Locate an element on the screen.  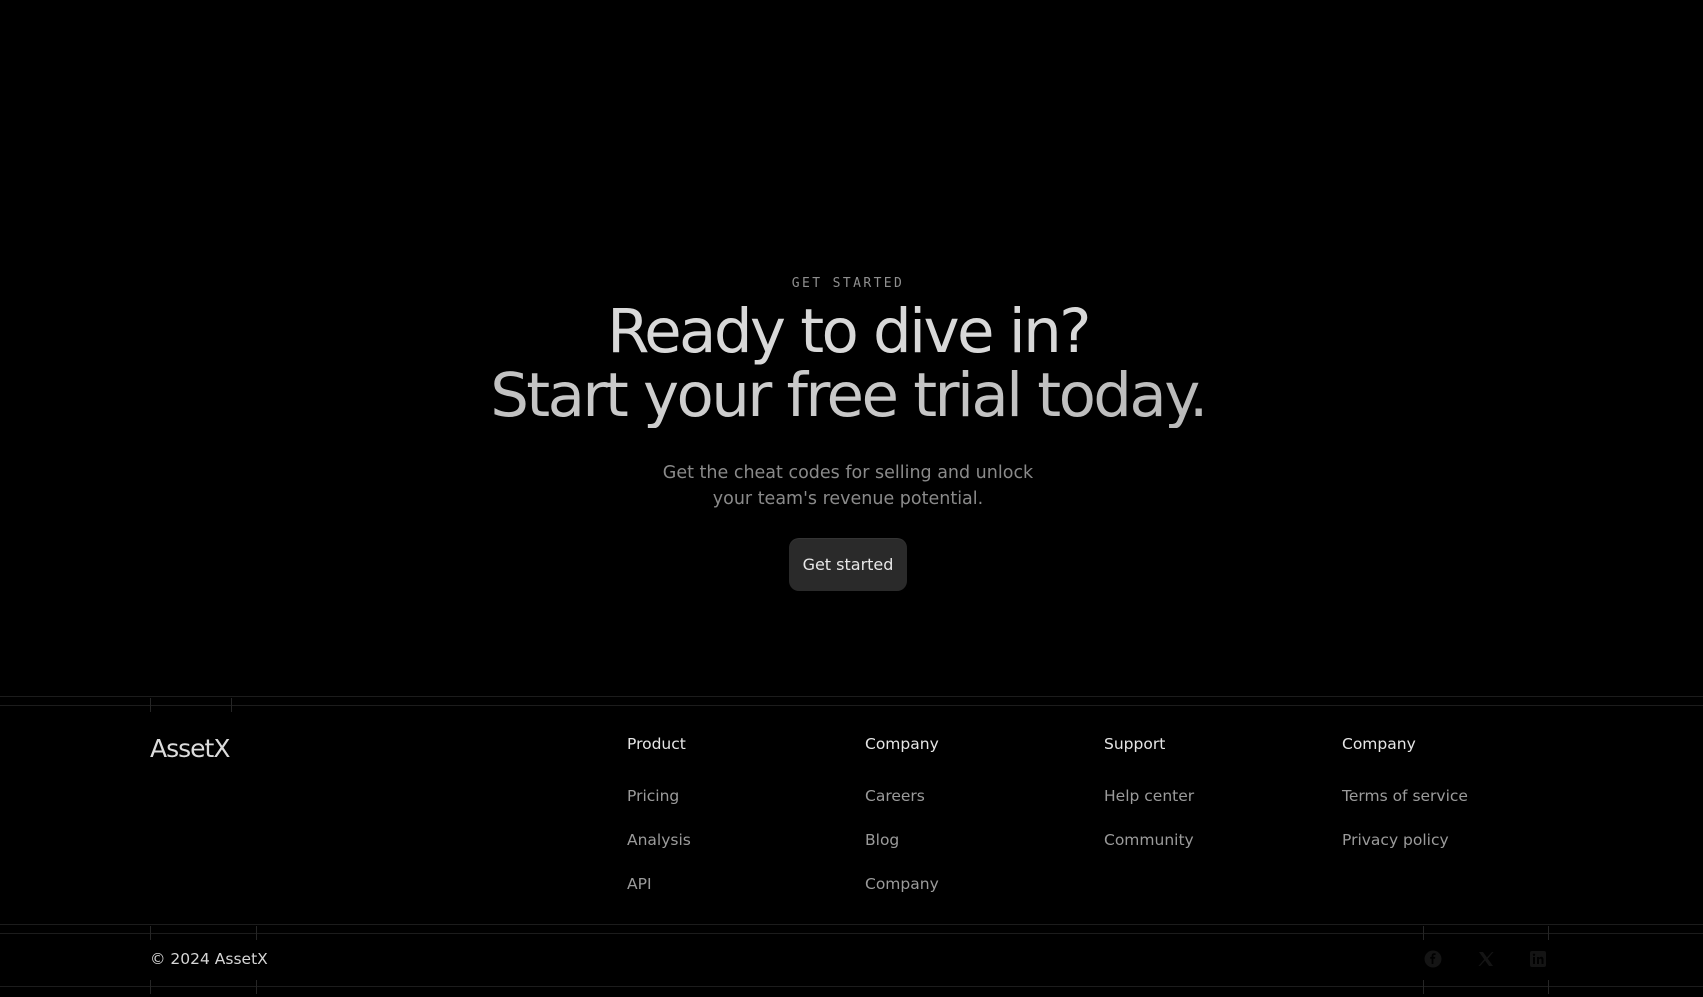
headline-line-1: Ready to dive in? is located at coordinates (849, 331).